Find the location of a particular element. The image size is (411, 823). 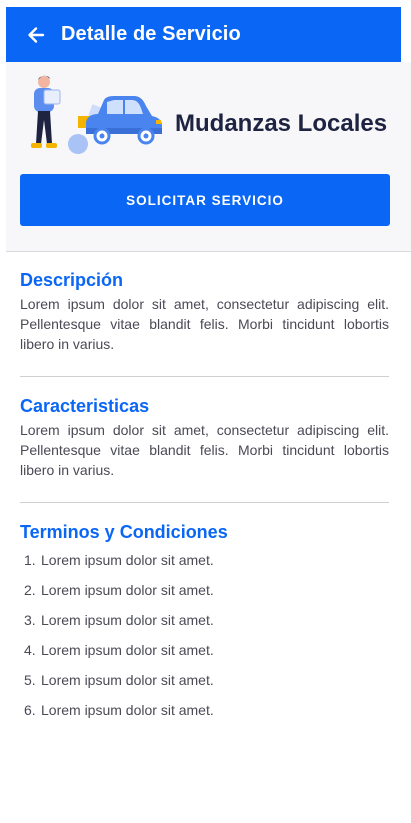

list-item: 6. Lorem ipsum dolor sit amet. is located at coordinates (119, 710).